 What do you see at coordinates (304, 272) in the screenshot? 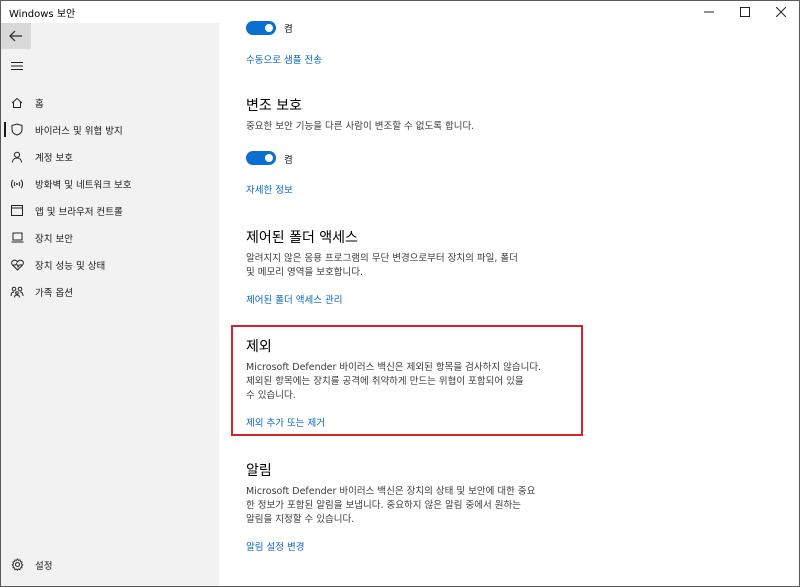
I see `description-line: 및 메모리 영역을 보호합니다.` at bounding box center [304, 272].